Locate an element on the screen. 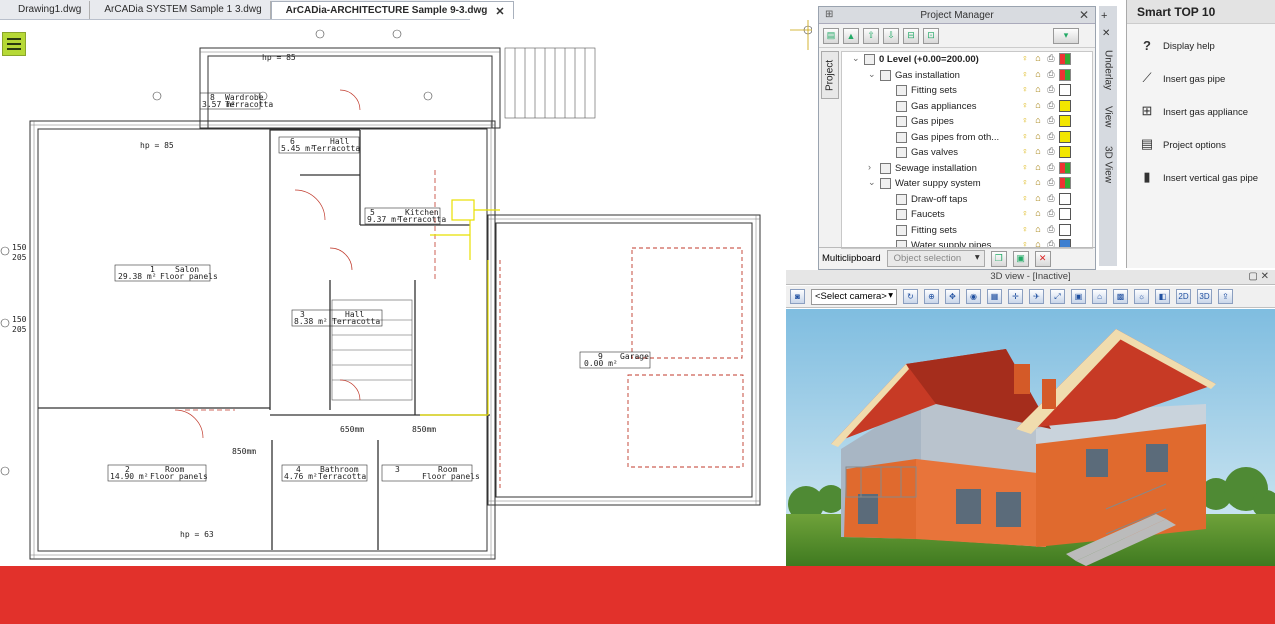 Image resolution: width=1275 pixels, height=624 pixels. add-level-icon: ▲ is located at coordinates (851, 35).